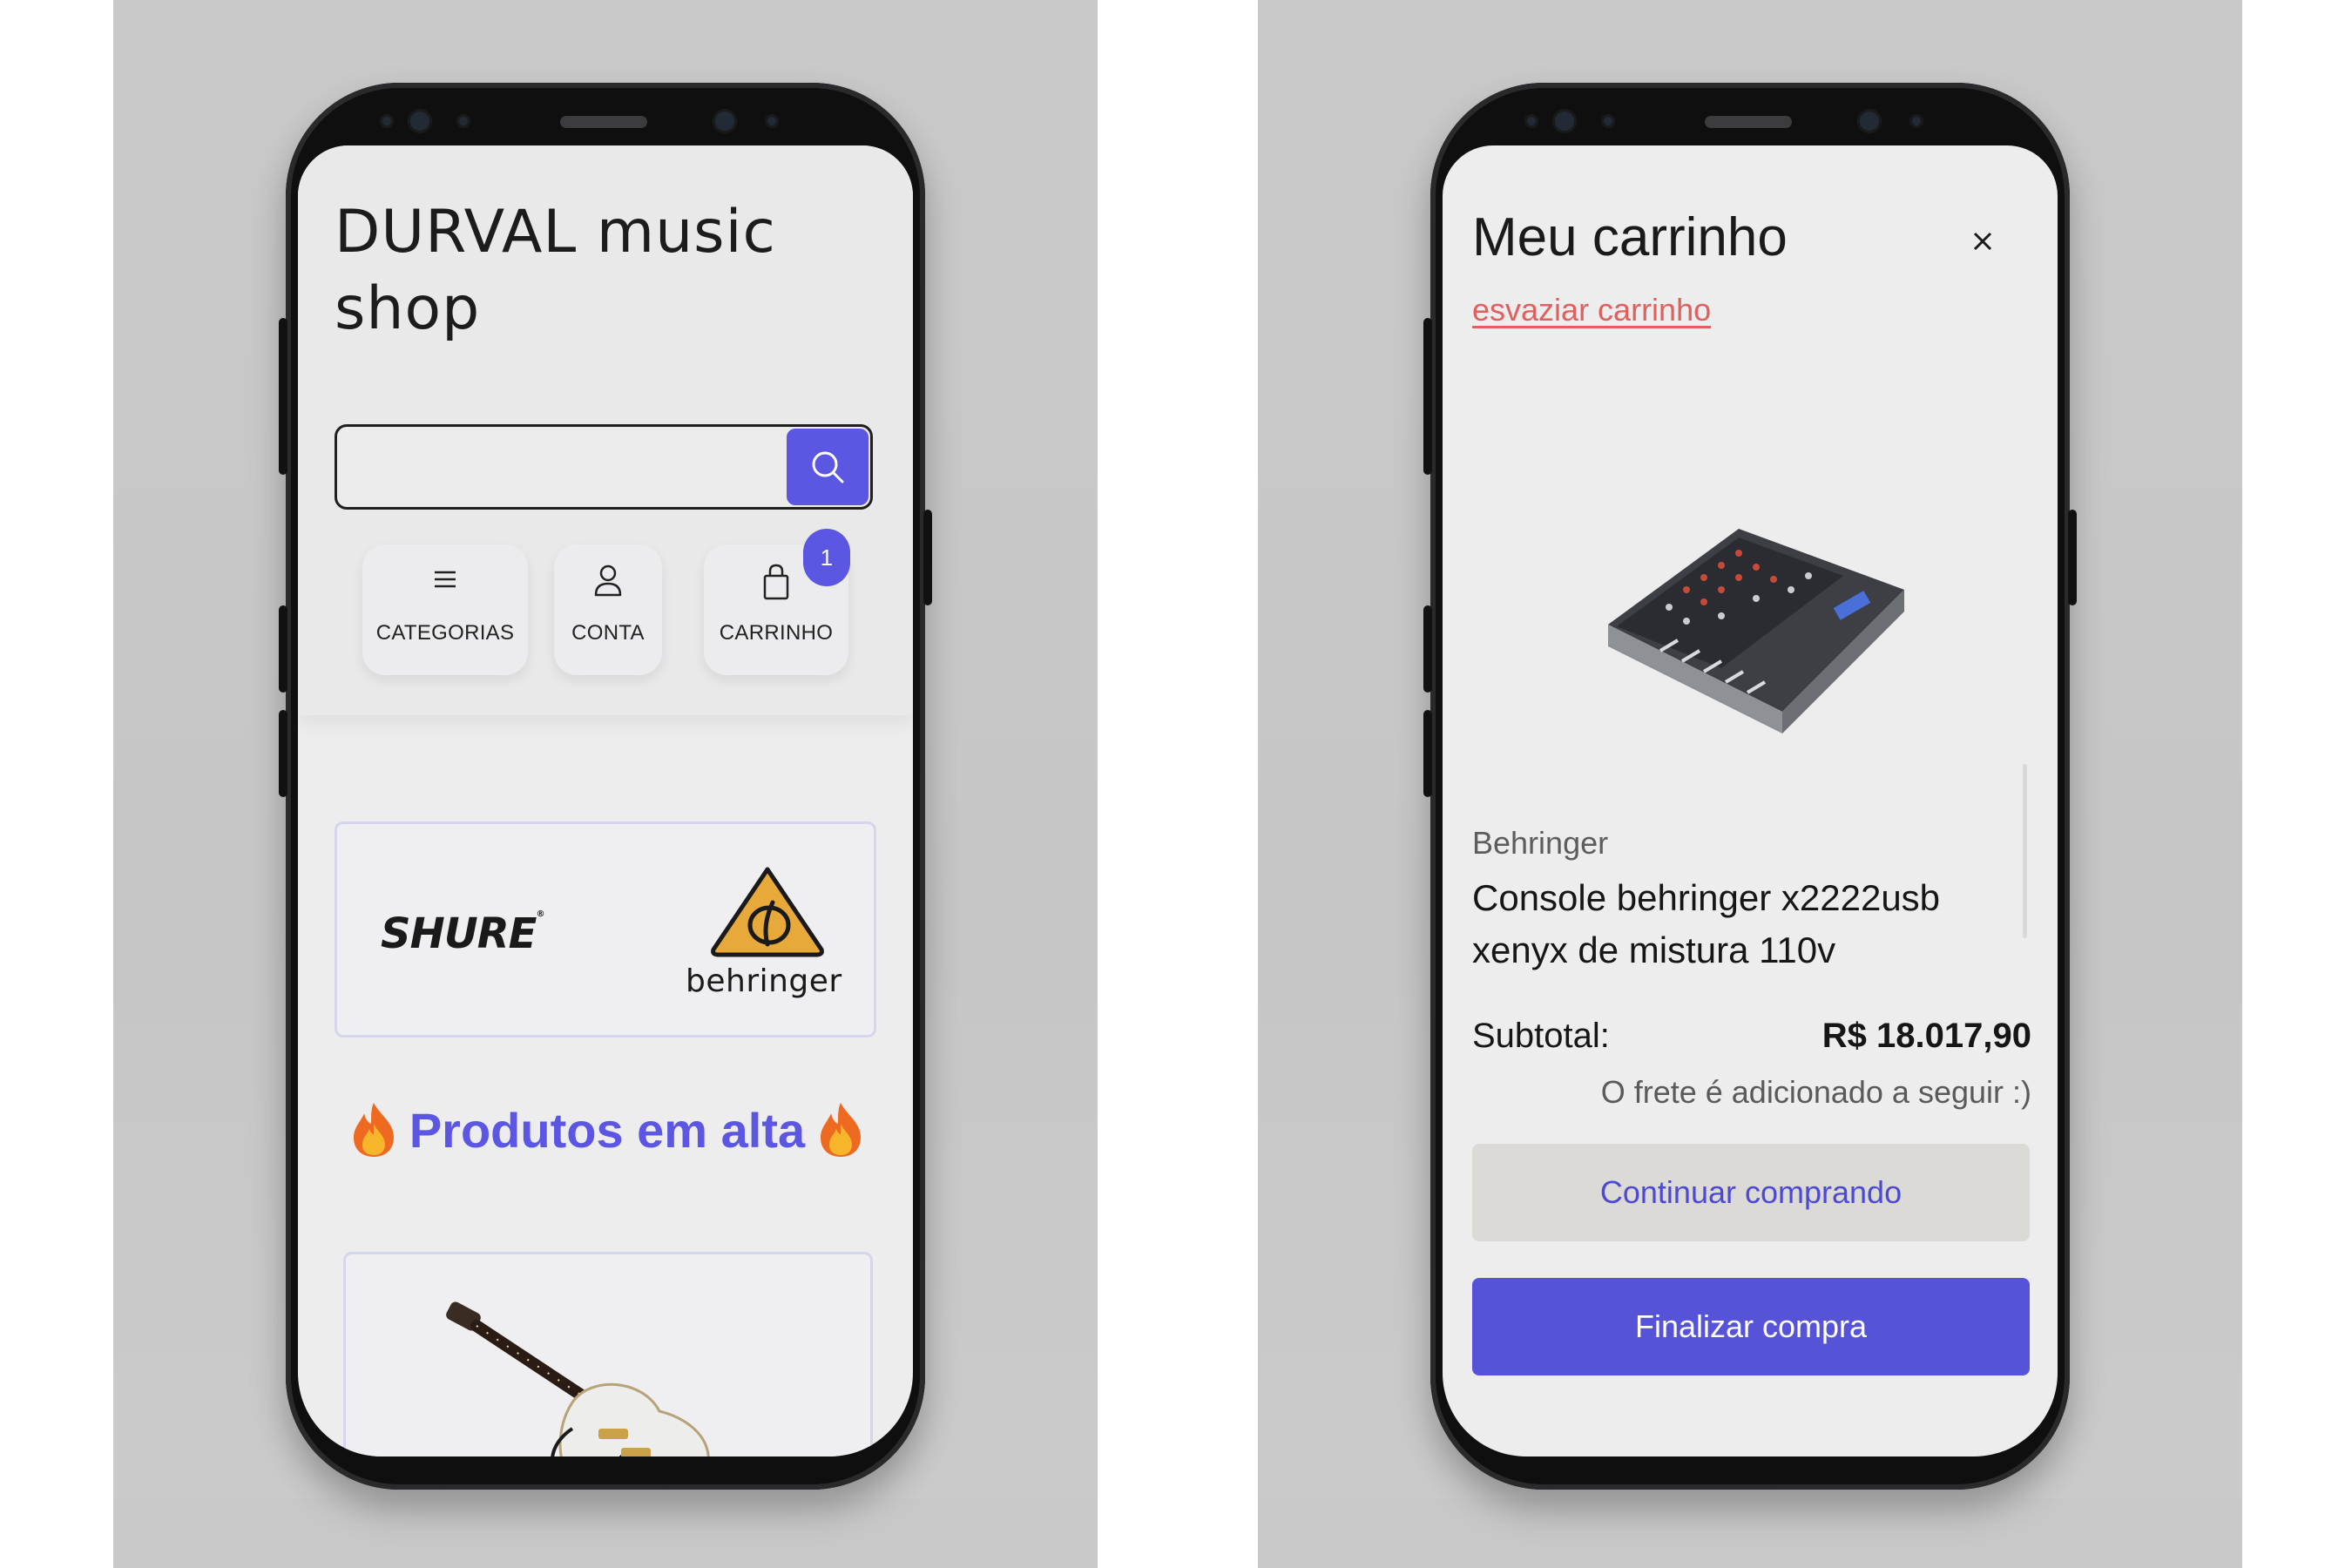 The width and height of the screenshot is (2352, 1568). I want to click on trending-heading: Produtos em alta, so click(608, 1130).